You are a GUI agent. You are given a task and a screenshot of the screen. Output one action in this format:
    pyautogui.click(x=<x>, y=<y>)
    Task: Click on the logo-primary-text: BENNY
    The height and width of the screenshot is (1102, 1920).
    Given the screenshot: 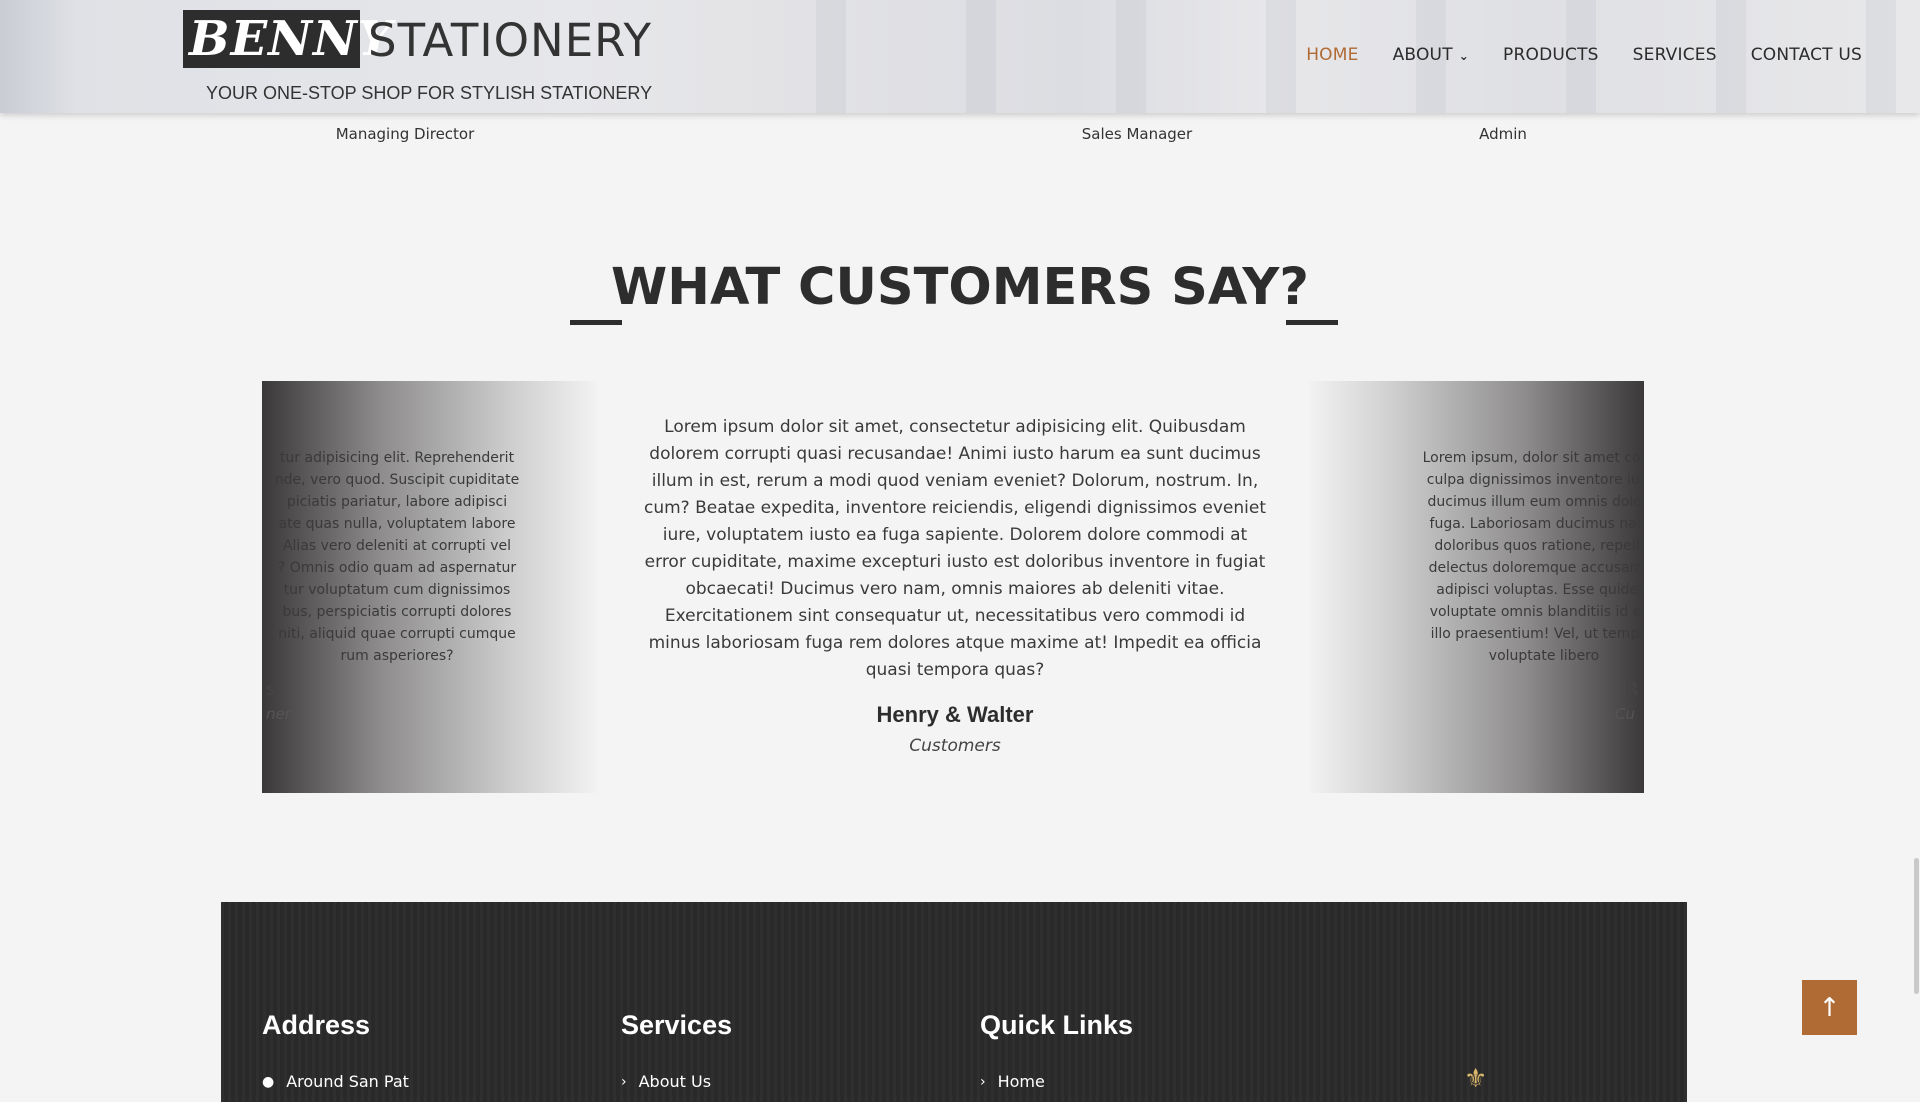 What is the action you would take?
    pyautogui.click(x=291, y=39)
    